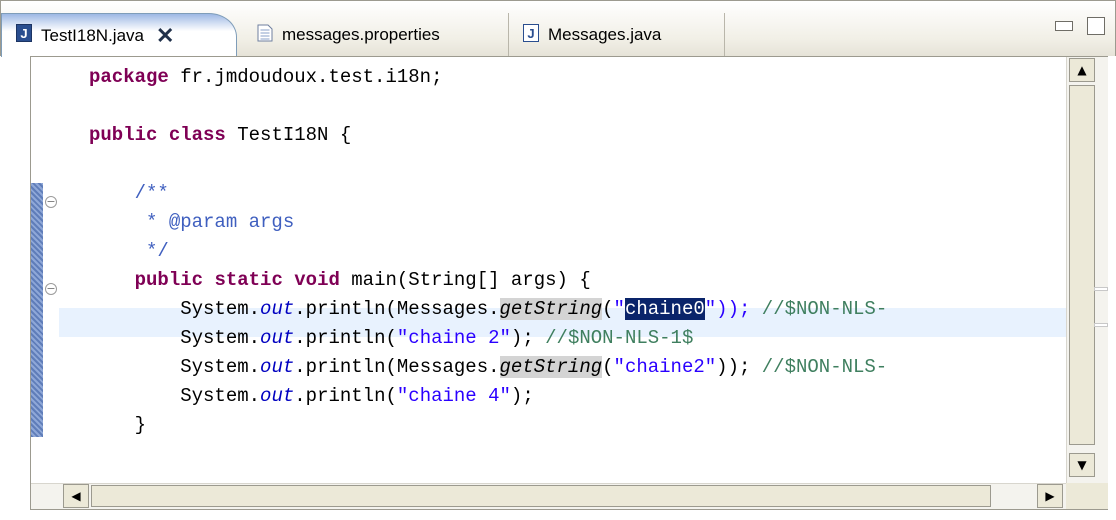 This screenshot has width=1116, height=520. Describe the element at coordinates (362, 280) in the screenshot. I see `code-line: public static void main(String[] args) {` at that location.